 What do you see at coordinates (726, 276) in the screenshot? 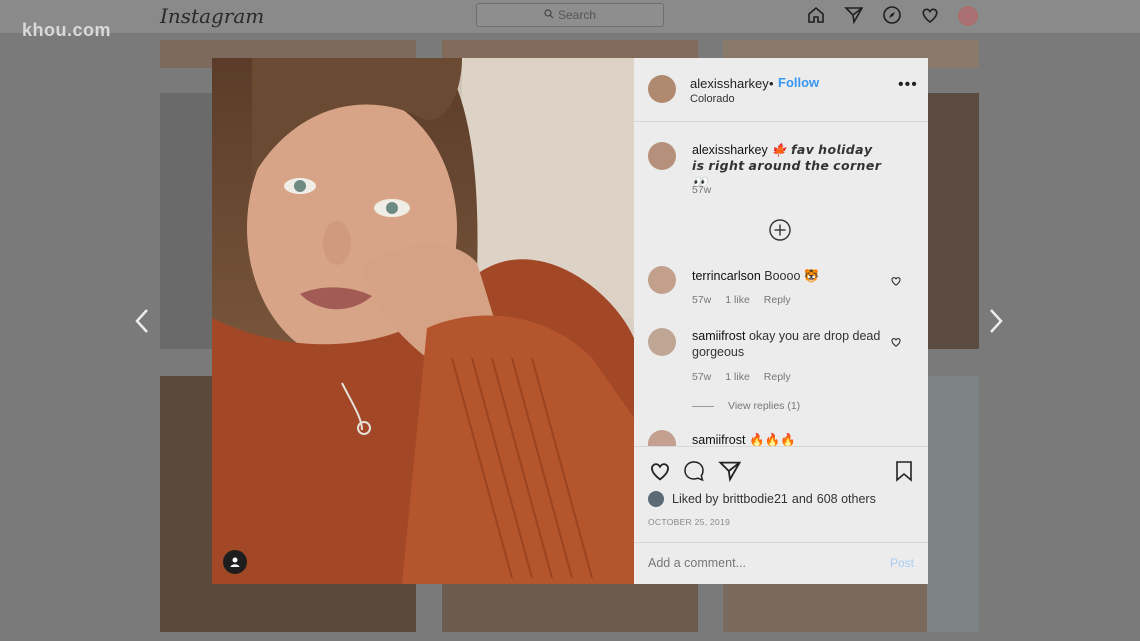
I see `comment-username: terrincarlson` at bounding box center [726, 276].